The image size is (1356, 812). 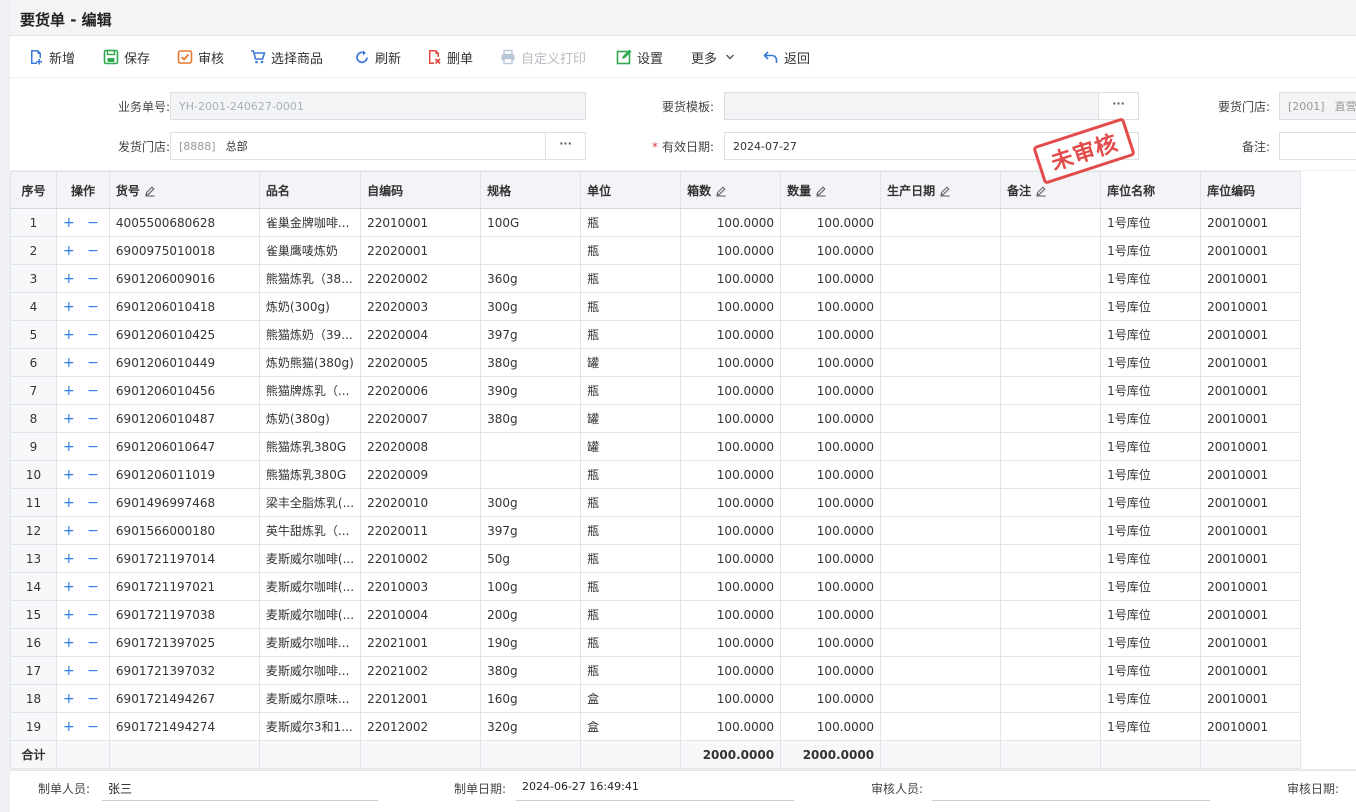 What do you see at coordinates (378, 106) in the screenshot?
I see `order-no-field: YH-2001-240627-0001` at bounding box center [378, 106].